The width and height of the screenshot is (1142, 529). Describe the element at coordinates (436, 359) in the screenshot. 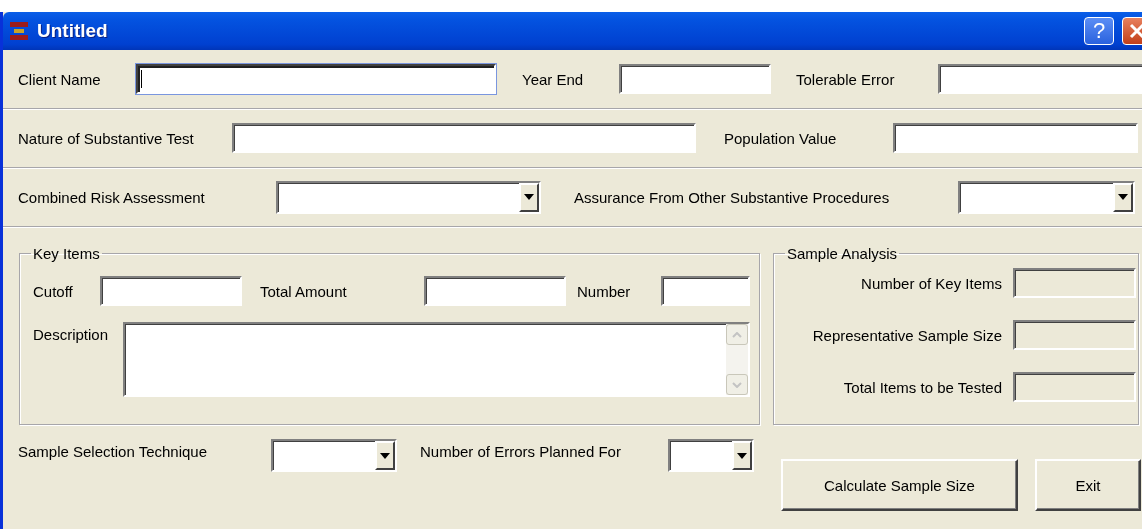

I see `description-area` at that location.